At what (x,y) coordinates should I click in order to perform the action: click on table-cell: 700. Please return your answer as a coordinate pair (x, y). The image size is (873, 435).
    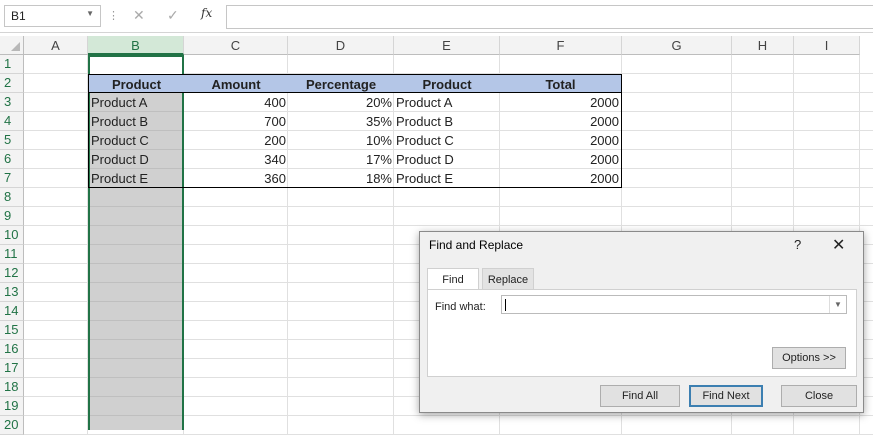
    Looking at the image, I should click on (236, 121).